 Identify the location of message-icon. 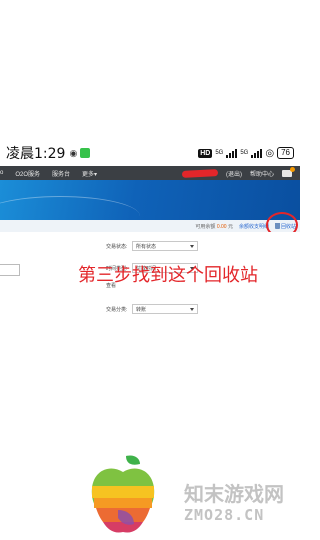
(288, 171).